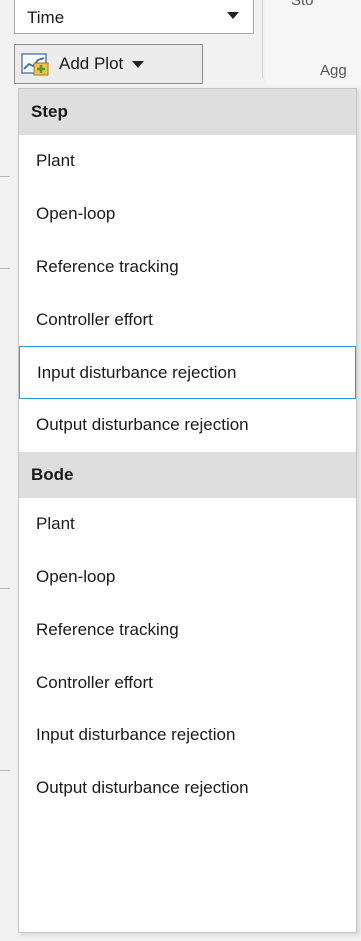 This screenshot has width=361, height=941. Describe the element at coordinates (35, 64) in the screenshot. I see `add-plot-icon` at that location.